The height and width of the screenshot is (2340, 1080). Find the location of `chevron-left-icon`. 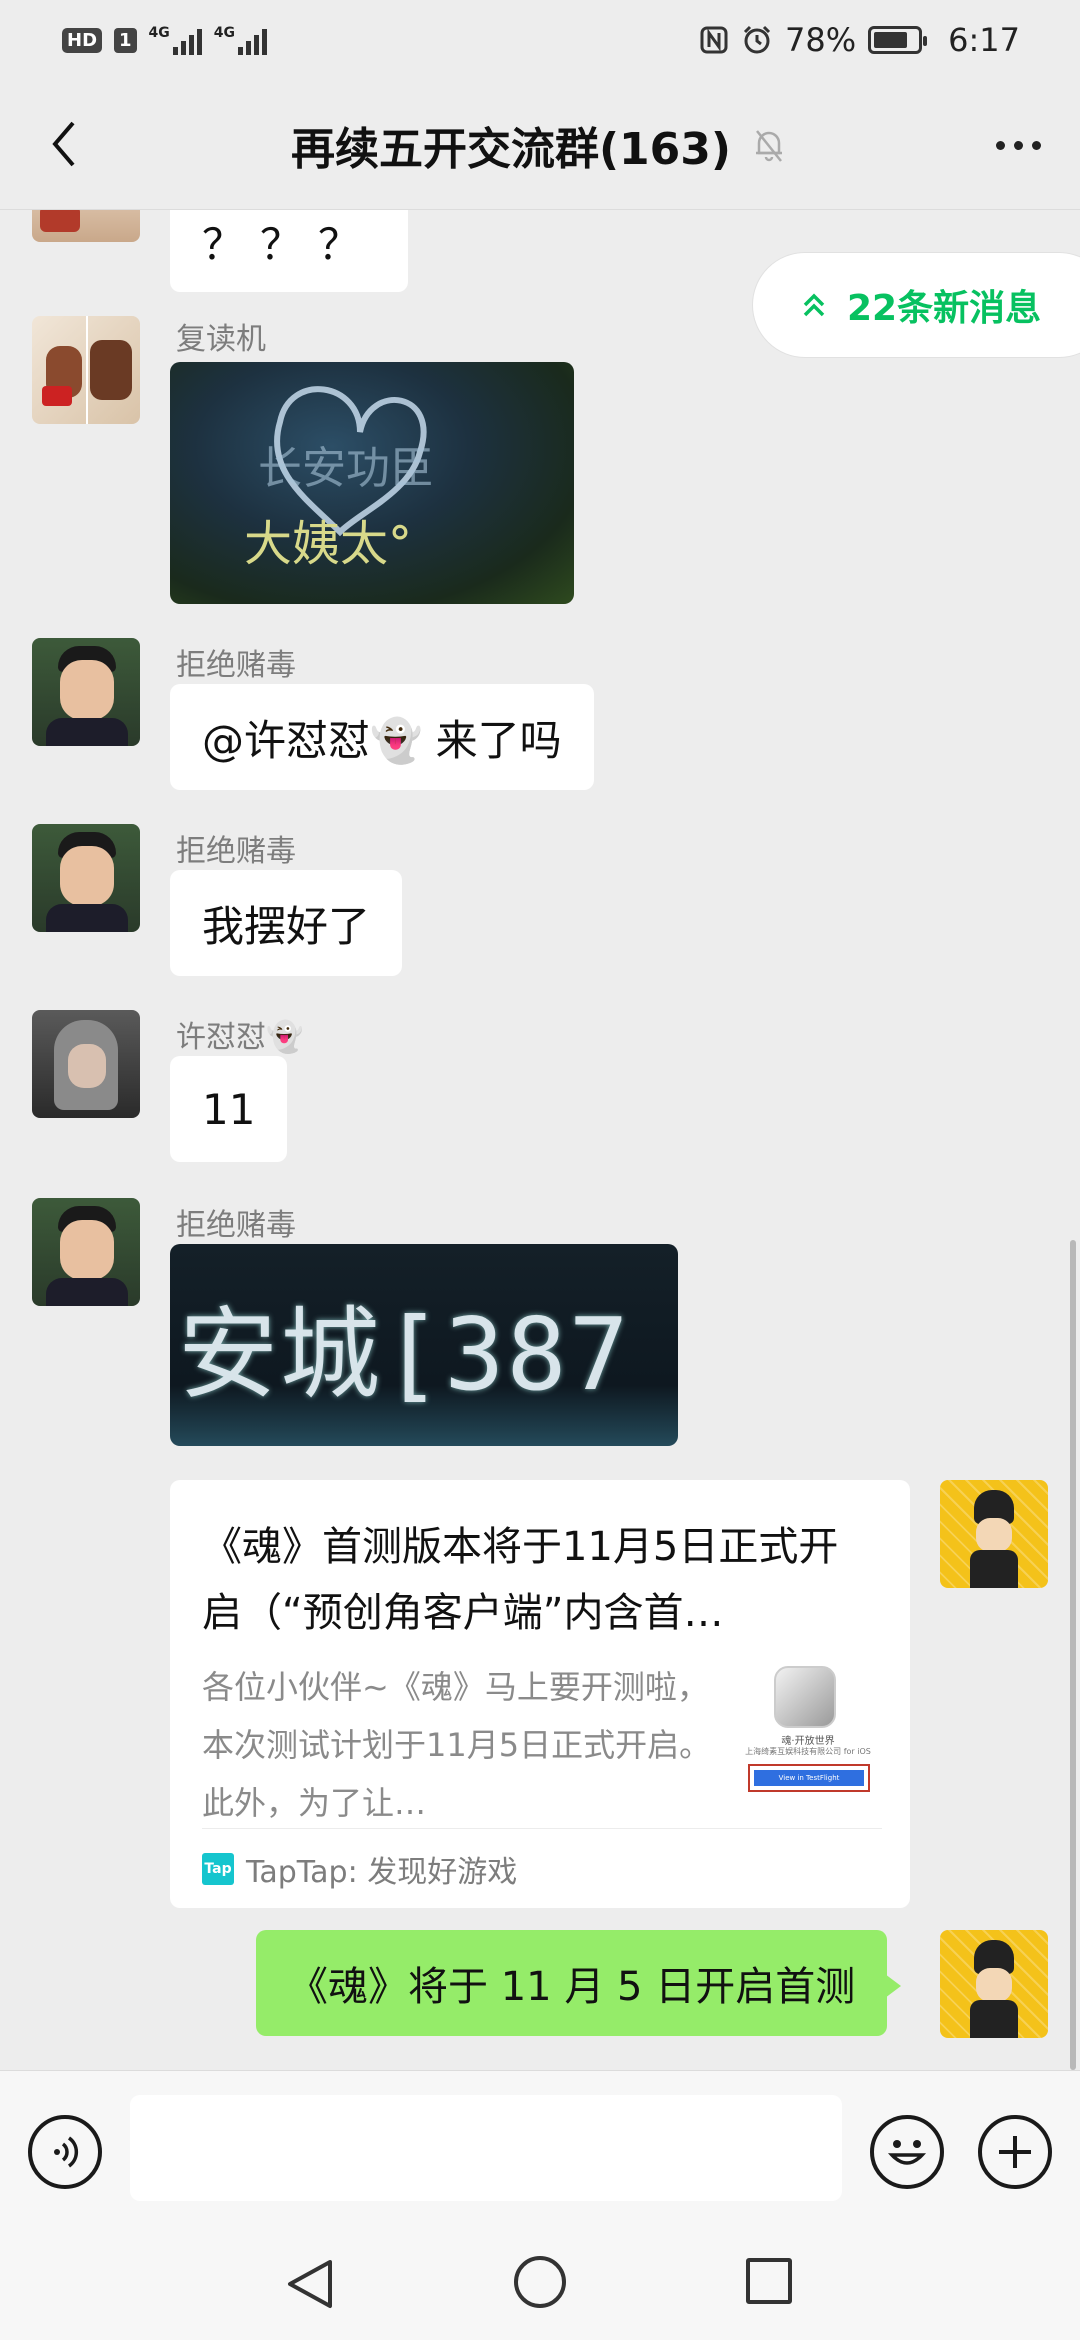

chevron-left-icon is located at coordinates (63, 144).